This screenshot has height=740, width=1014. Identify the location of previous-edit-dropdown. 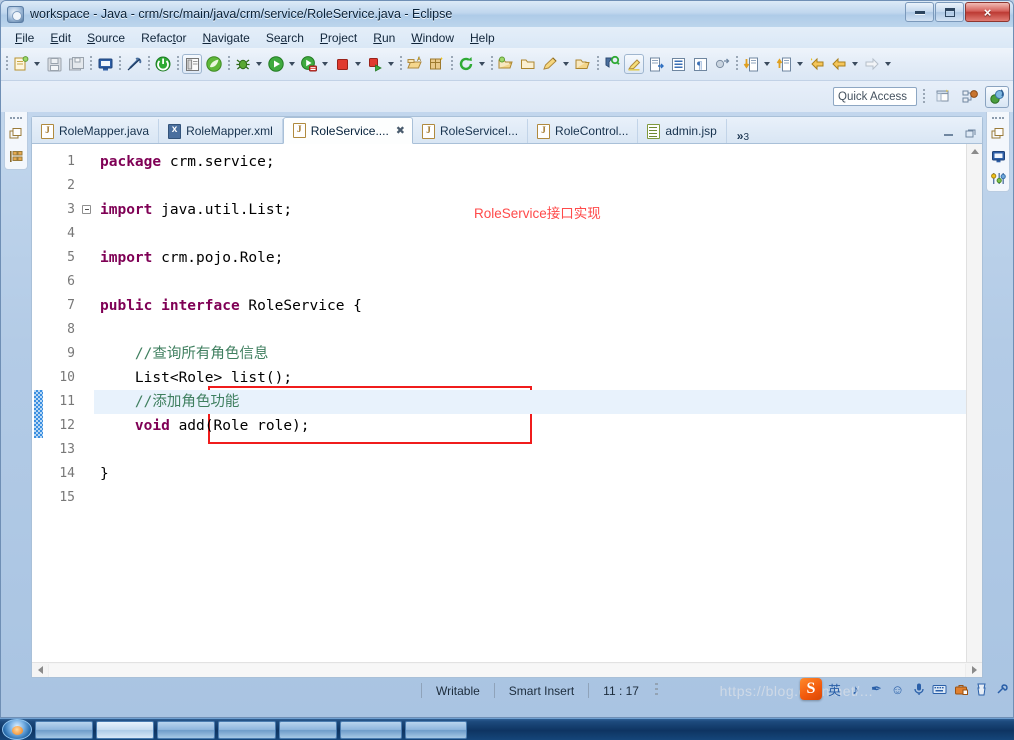
(799, 64).